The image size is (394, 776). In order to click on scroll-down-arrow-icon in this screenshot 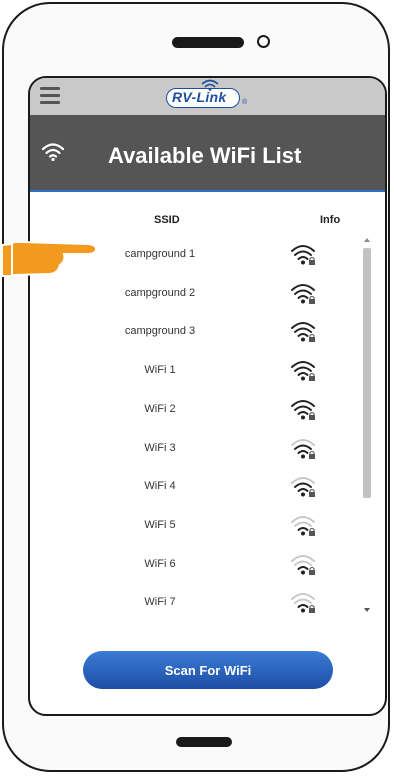, I will do `click(367, 610)`.